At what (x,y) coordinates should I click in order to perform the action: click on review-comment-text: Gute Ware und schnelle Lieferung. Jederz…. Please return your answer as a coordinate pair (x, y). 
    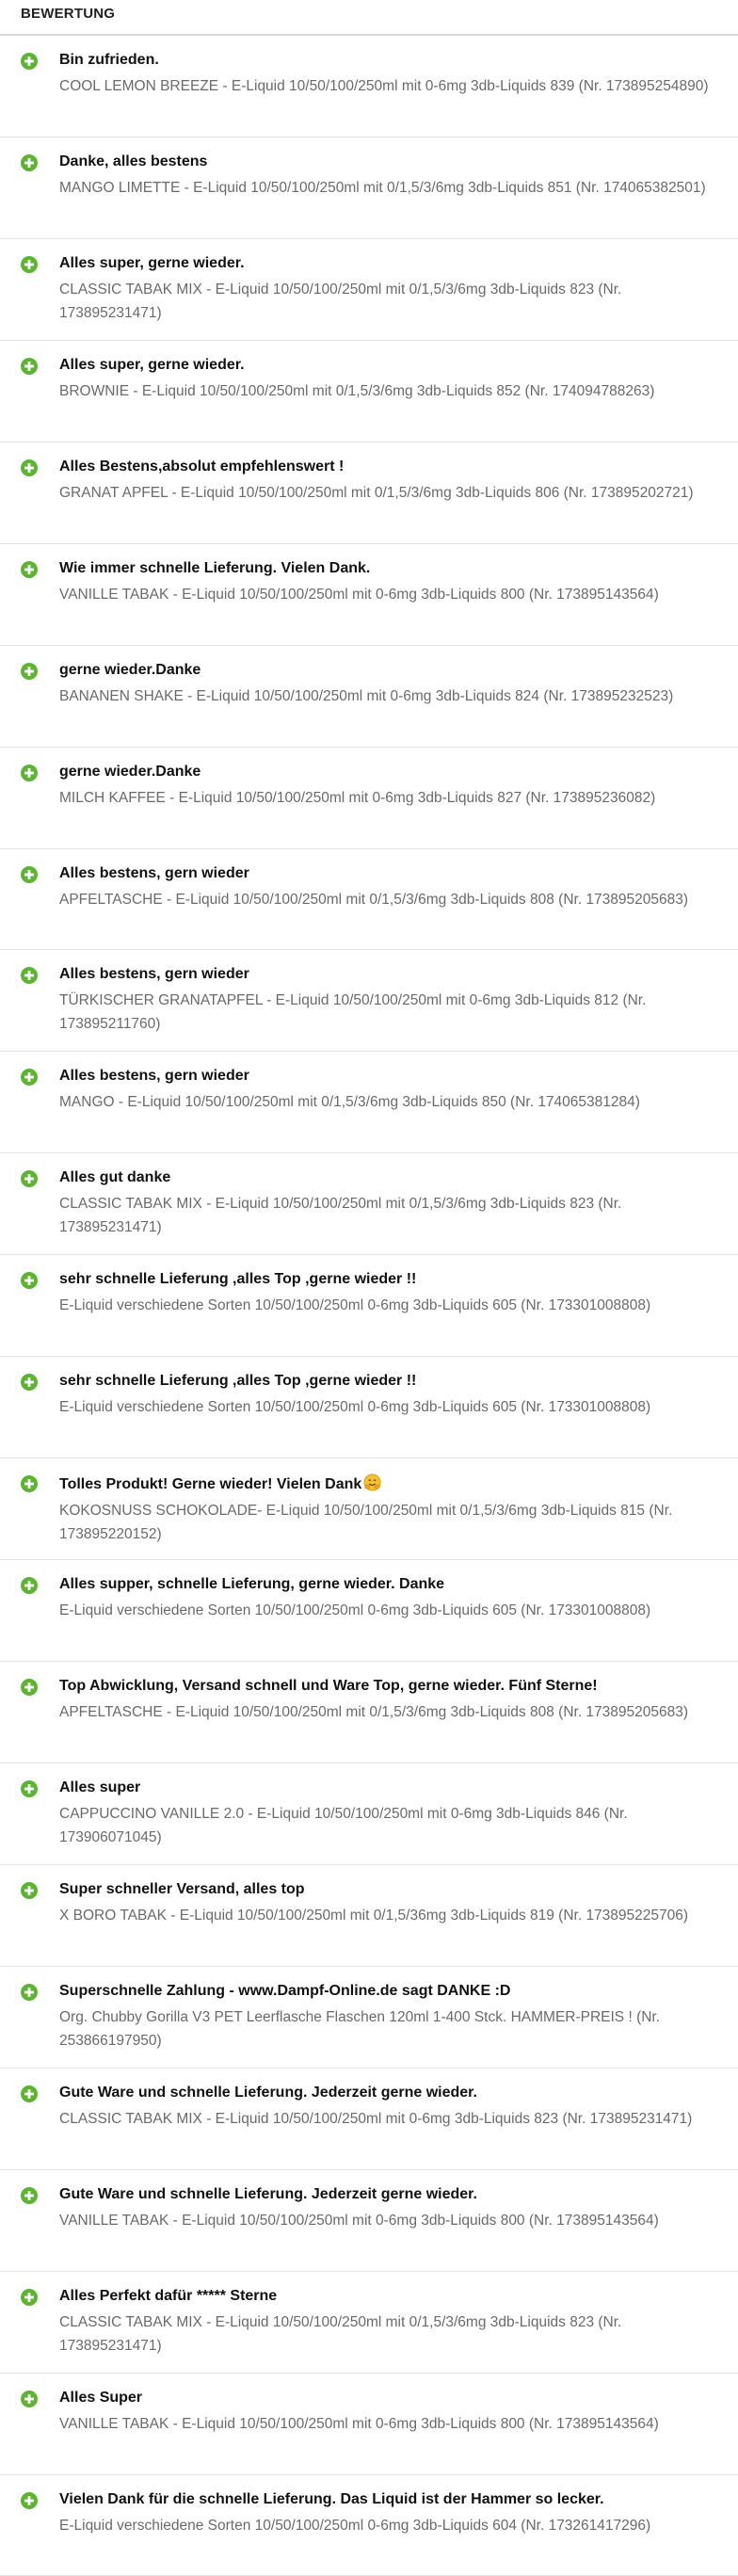
    Looking at the image, I should click on (268, 2093).